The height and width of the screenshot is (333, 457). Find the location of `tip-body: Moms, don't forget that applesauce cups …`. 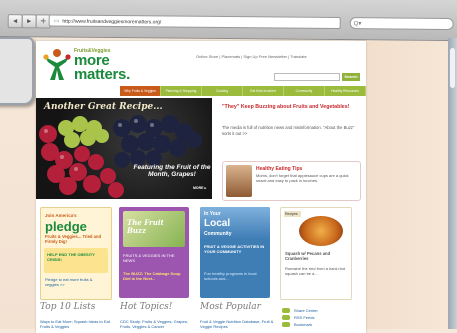

tip-body: Moms, don't forget that applesauce cups … is located at coordinates (302, 178).